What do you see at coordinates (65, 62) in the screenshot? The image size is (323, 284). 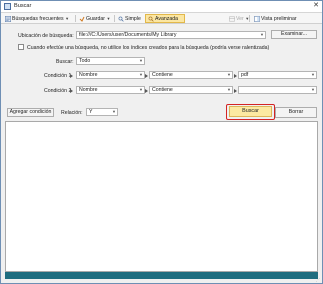 I see `scope-label: Buscar:` at bounding box center [65, 62].